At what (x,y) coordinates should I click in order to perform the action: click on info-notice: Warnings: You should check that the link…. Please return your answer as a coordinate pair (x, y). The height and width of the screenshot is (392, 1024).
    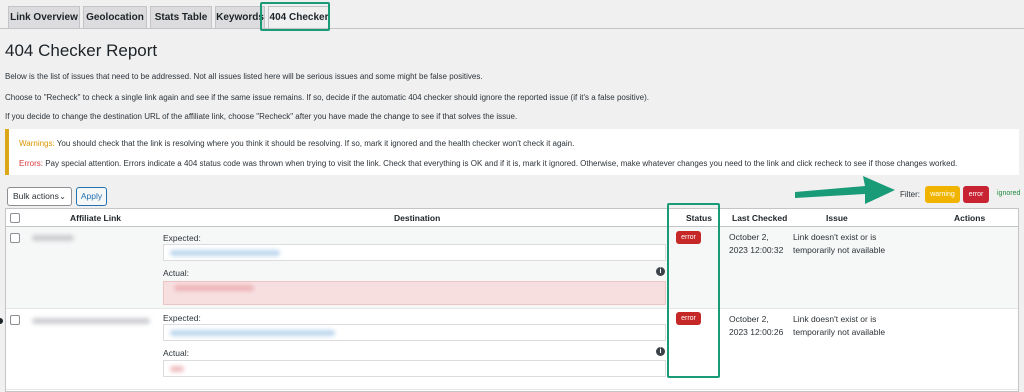
    Looking at the image, I should click on (512, 152).